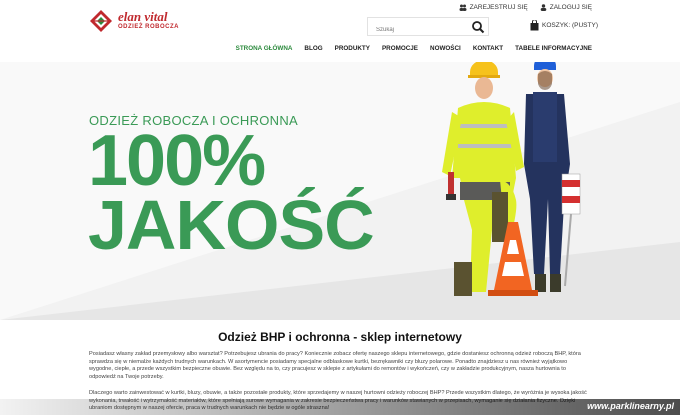 The image size is (680, 415). What do you see at coordinates (478, 27) in the screenshot?
I see `search-icon` at bounding box center [478, 27].